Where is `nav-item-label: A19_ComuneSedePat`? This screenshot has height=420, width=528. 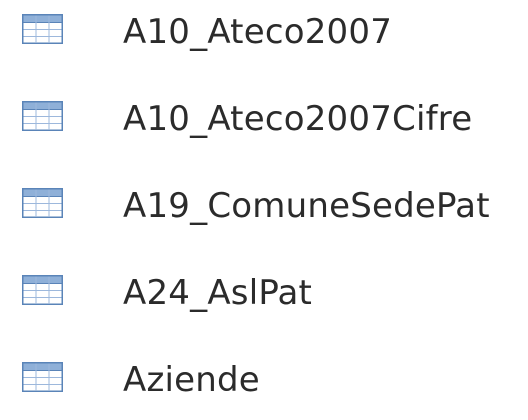 nav-item-label: A19_ComuneSedePat is located at coordinates (306, 206).